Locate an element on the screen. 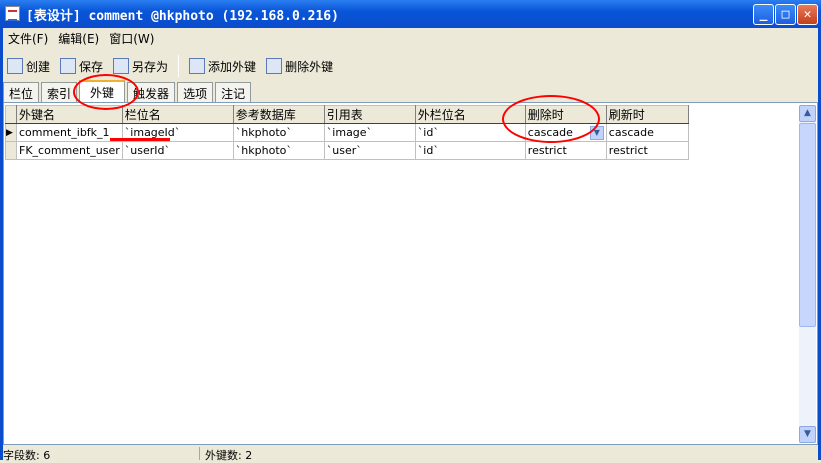 This screenshot has width=821, height=463. fk-count: 外键数: 2 is located at coordinates (229, 455).